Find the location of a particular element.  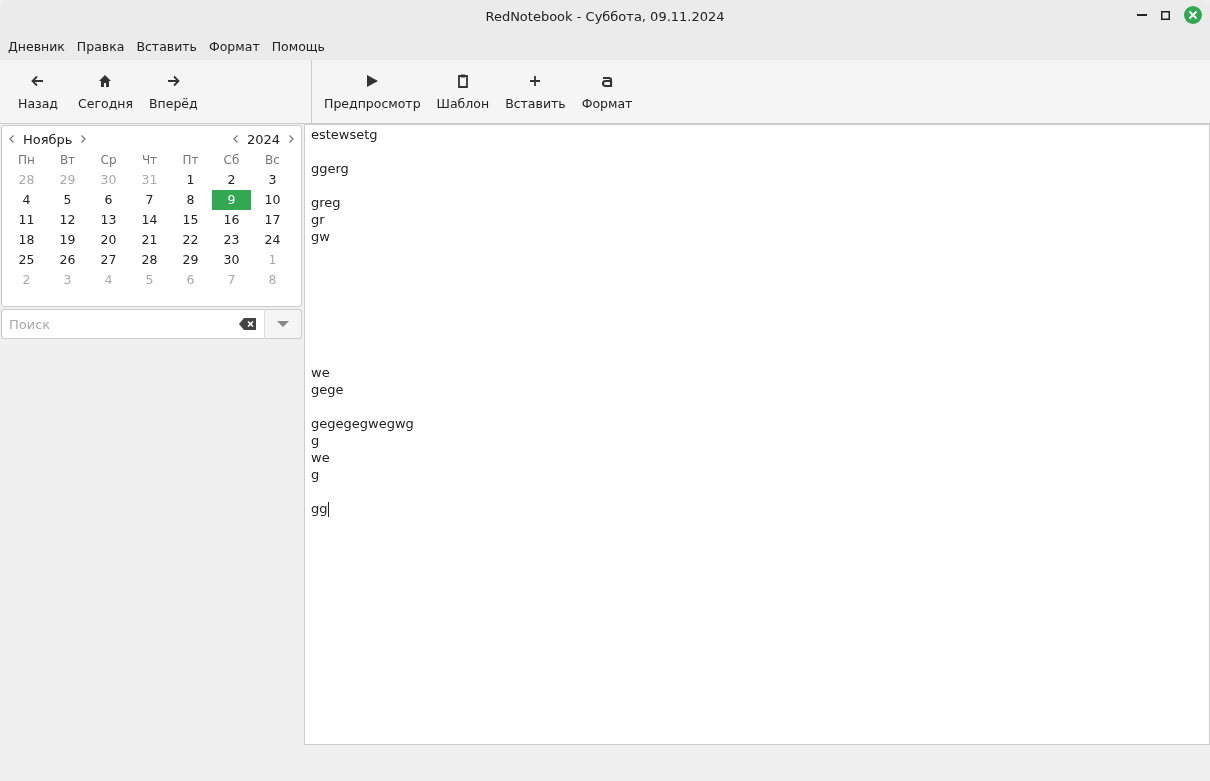

weekday-label: Сб is located at coordinates (231, 160).